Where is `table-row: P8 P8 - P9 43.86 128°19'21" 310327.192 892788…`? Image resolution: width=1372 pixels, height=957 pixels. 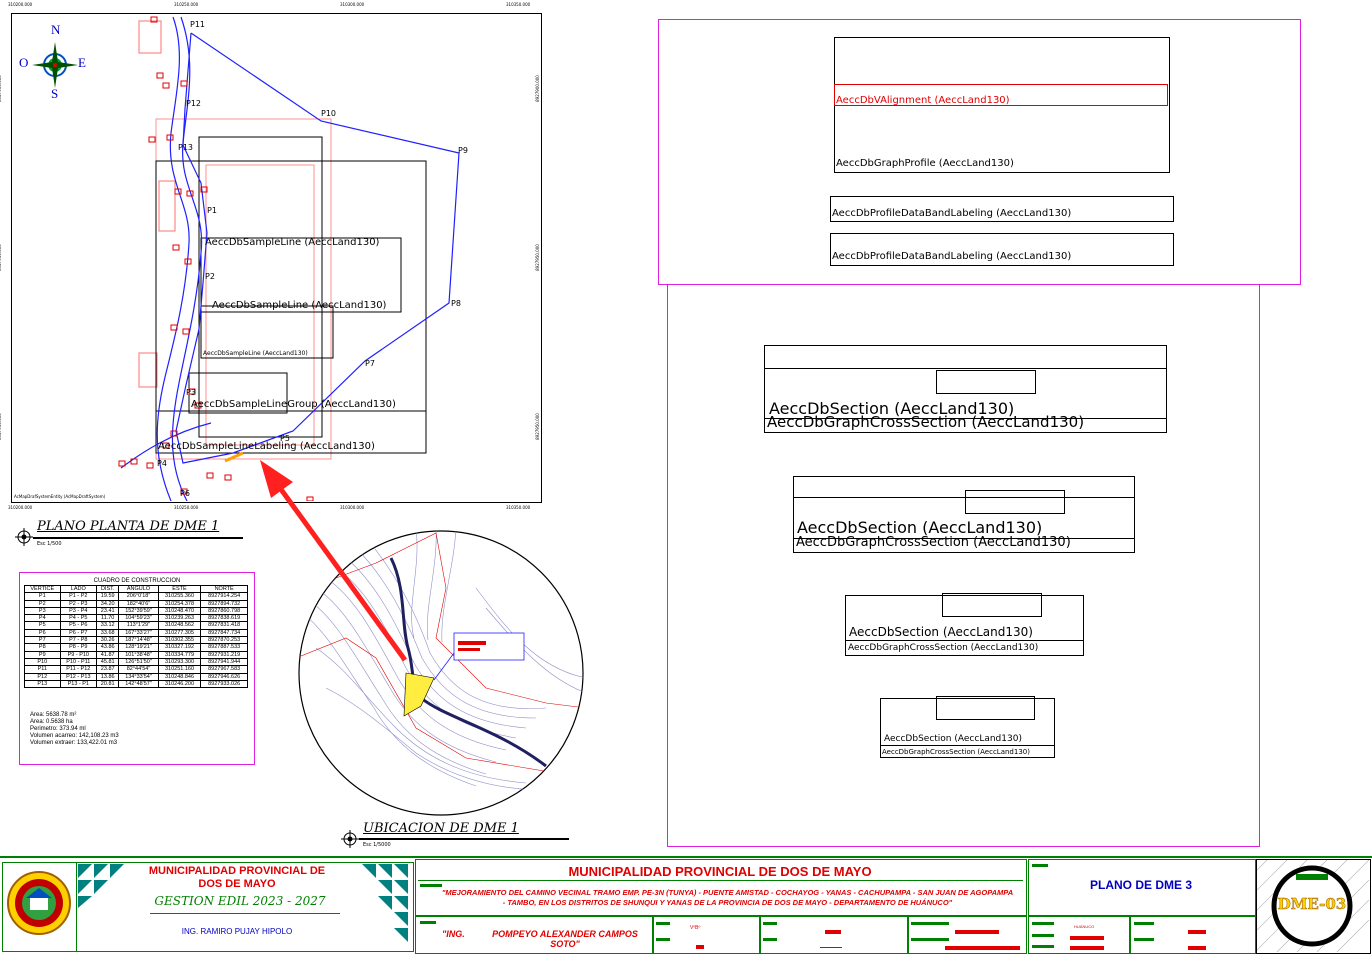
table-row: P8 P8 - P9 43.86 128°19'21" 310327.192 892788… is located at coordinates (136, 647).